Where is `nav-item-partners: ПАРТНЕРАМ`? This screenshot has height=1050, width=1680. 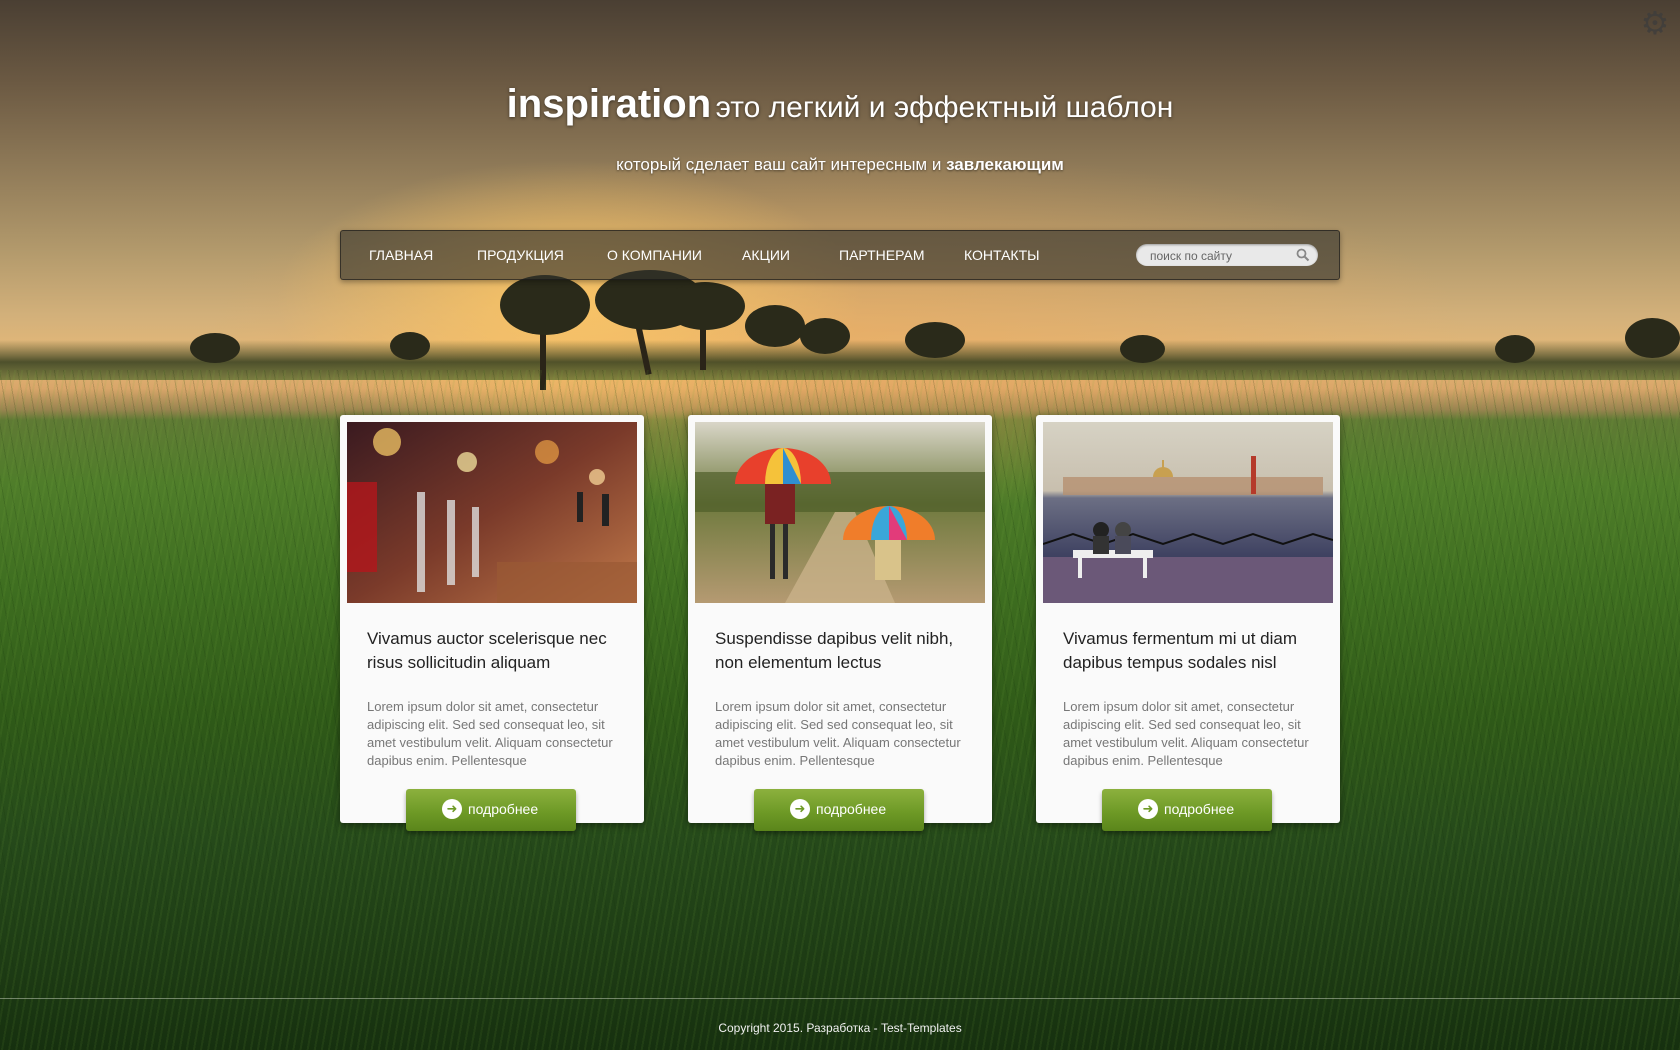 nav-item-partners: ПАРТНЕРАМ is located at coordinates (882, 255).